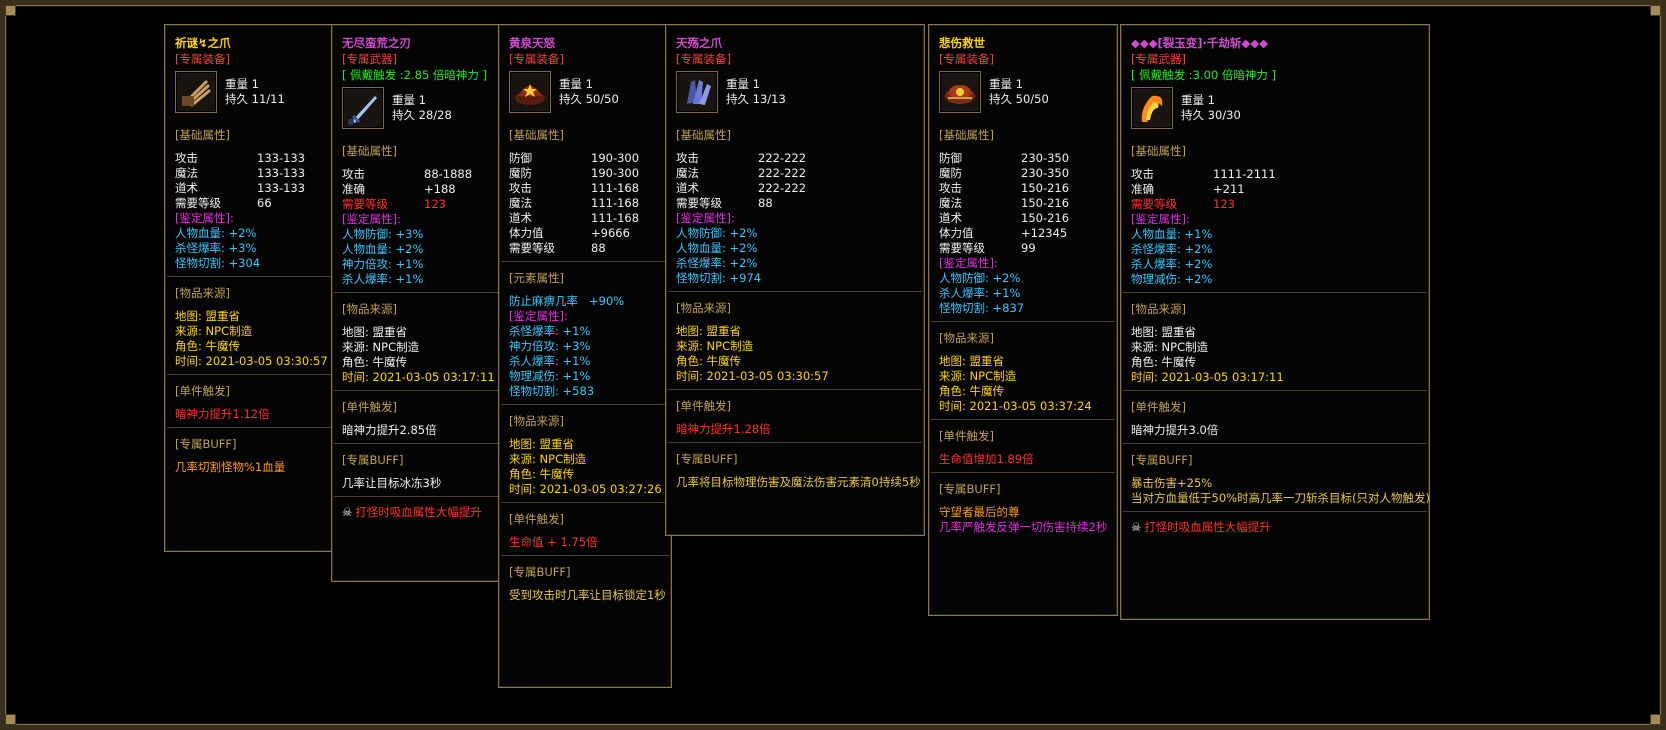 The image size is (1666, 730). Describe the element at coordinates (196, 92) in the screenshot. I see `claw-icon` at that location.